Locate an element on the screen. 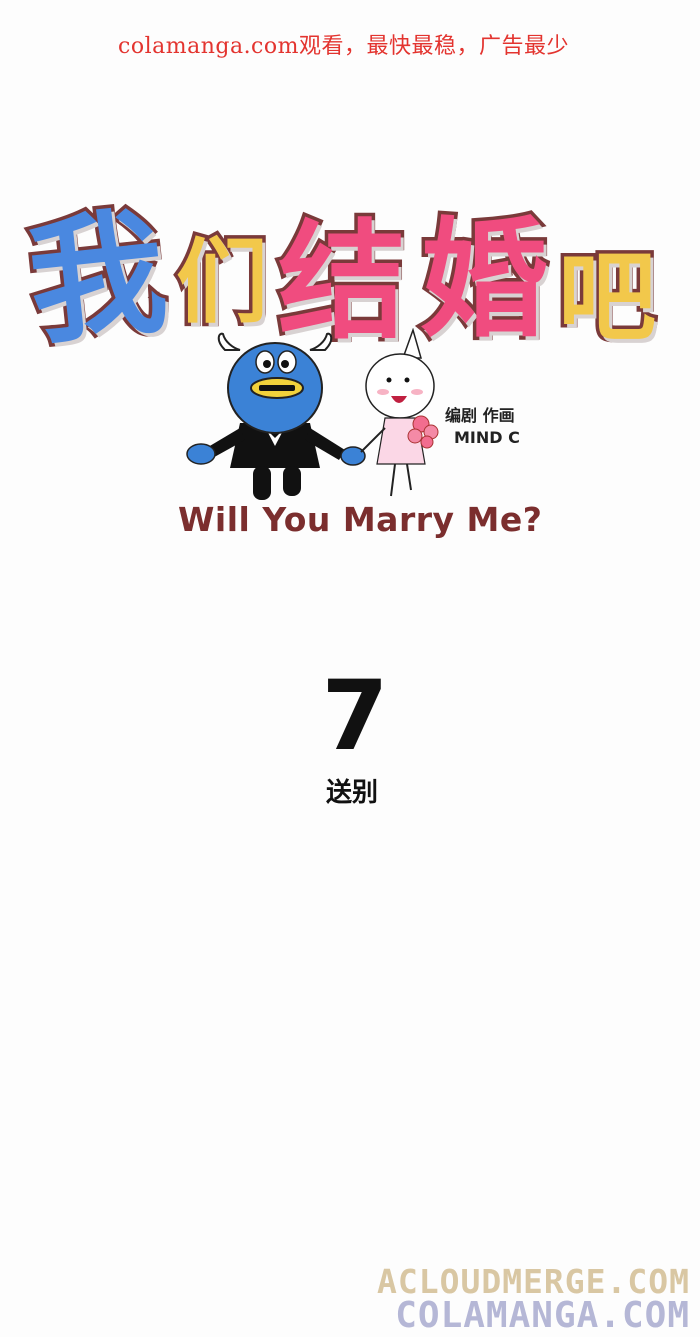 Image resolution: width=700 pixels, height=1337 pixels. white-girl-character is located at coordinates (399, 412).